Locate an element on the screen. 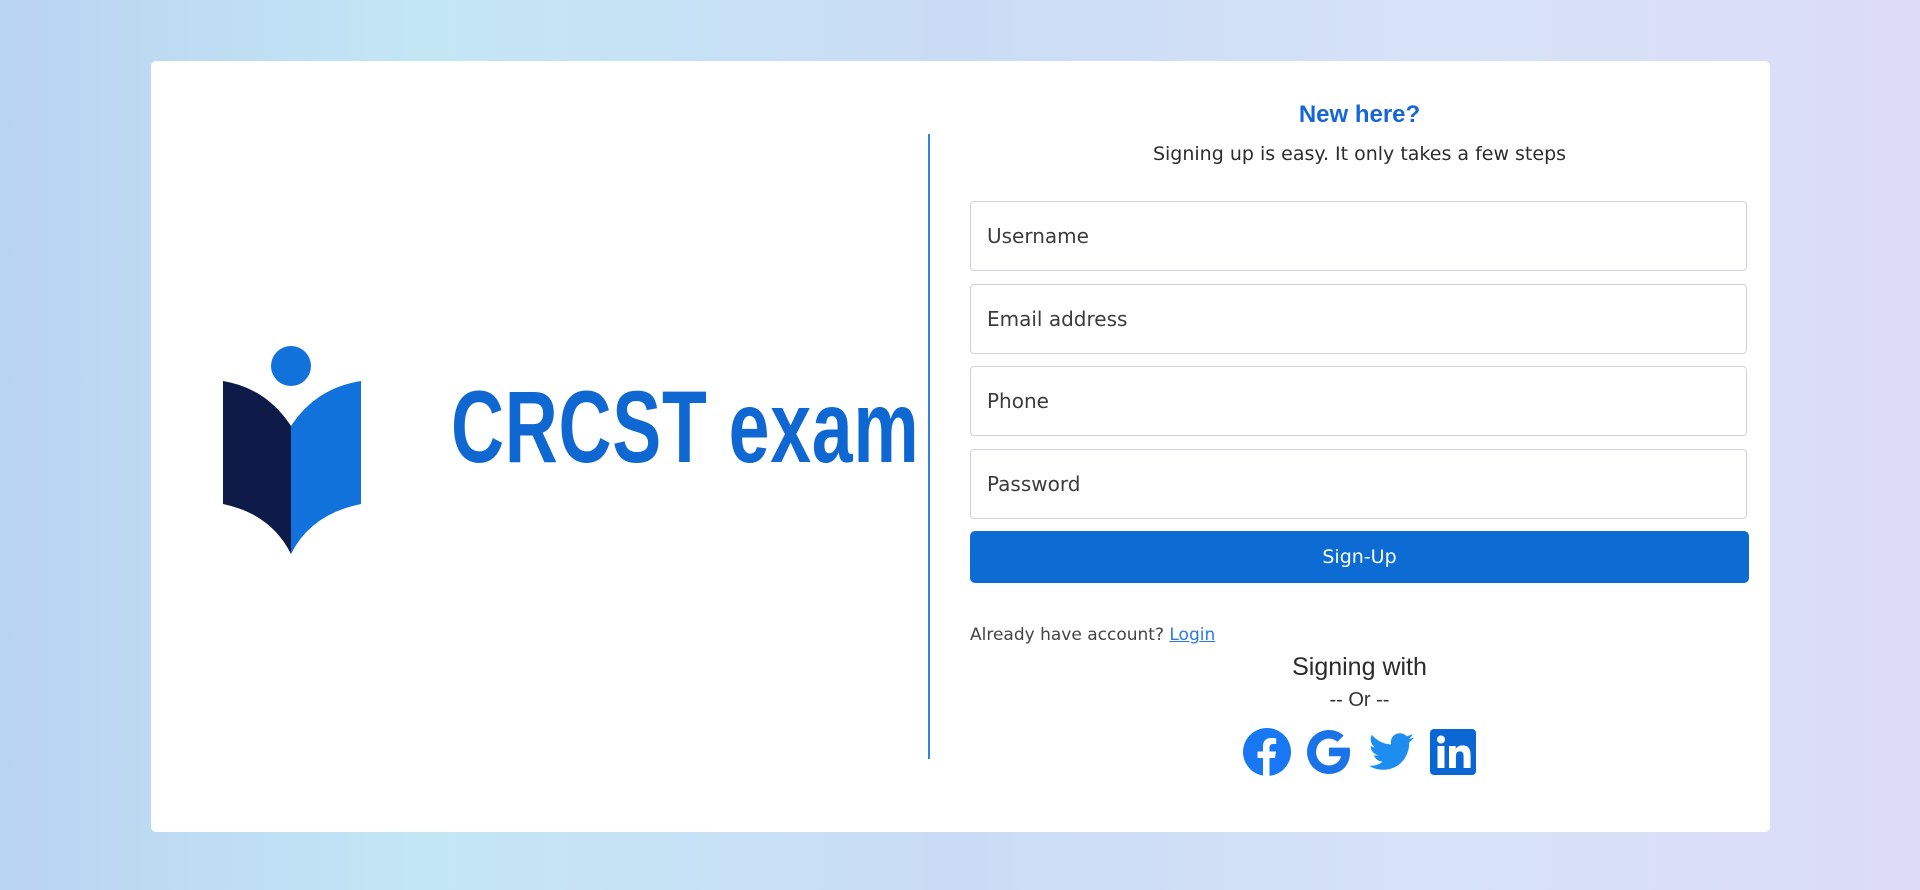  social-login-row is located at coordinates (1359, 752).